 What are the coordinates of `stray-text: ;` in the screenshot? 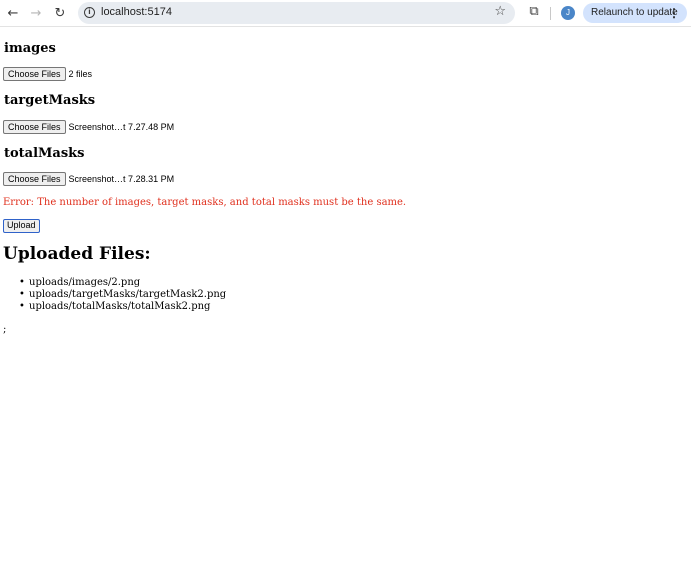 It's located at (5, 329).